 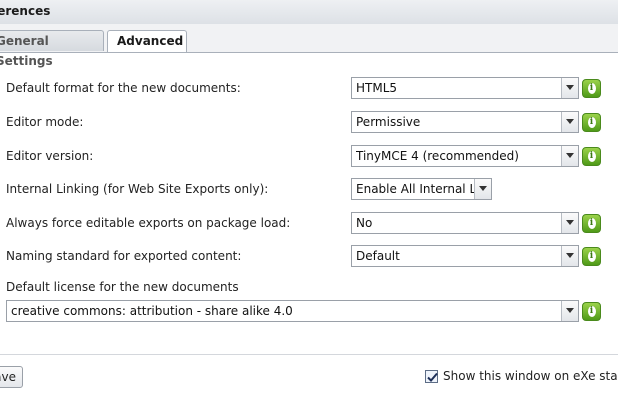 What do you see at coordinates (465, 88) in the screenshot?
I see `default-format-select: HTML5` at bounding box center [465, 88].